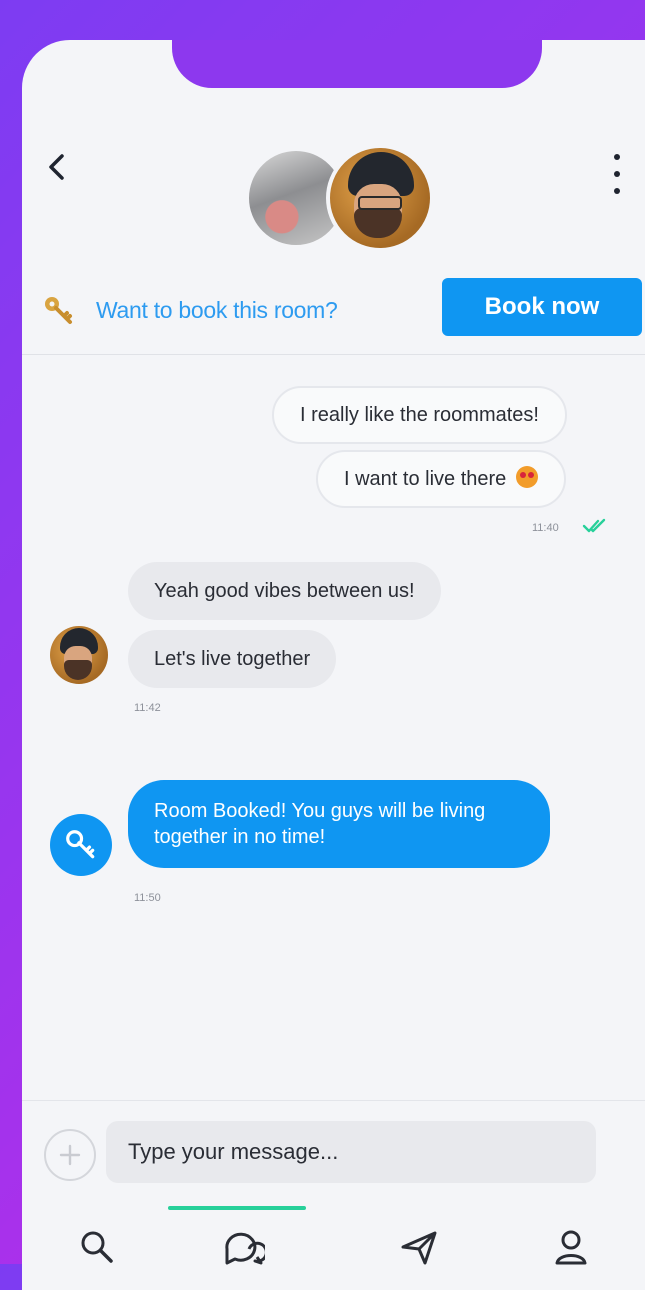 The image size is (645, 1290). Describe the element at coordinates (79, 655) in the screenshot. I see `sender-avatar` at that location.